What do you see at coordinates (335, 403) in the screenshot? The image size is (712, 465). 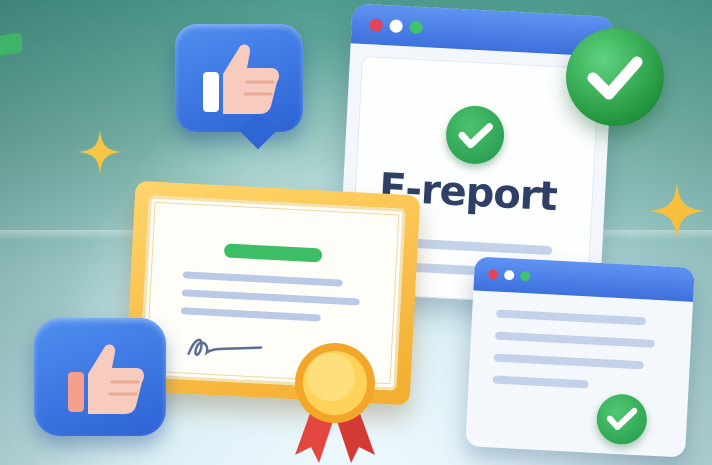 I see `award-ribbon-icon` at bounding box center [335, 403].